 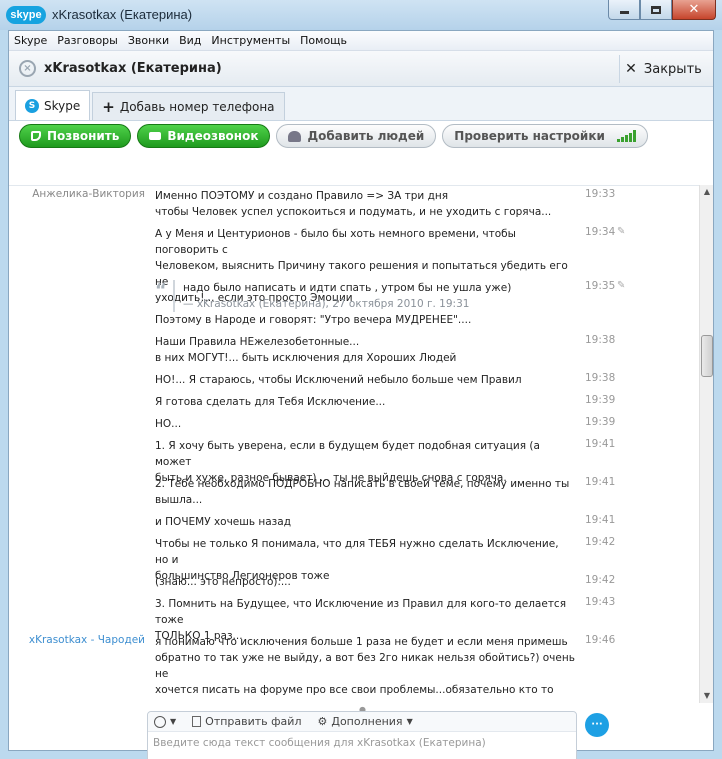 I want to click on message-time: 19:33, so click(x=600, y=194).